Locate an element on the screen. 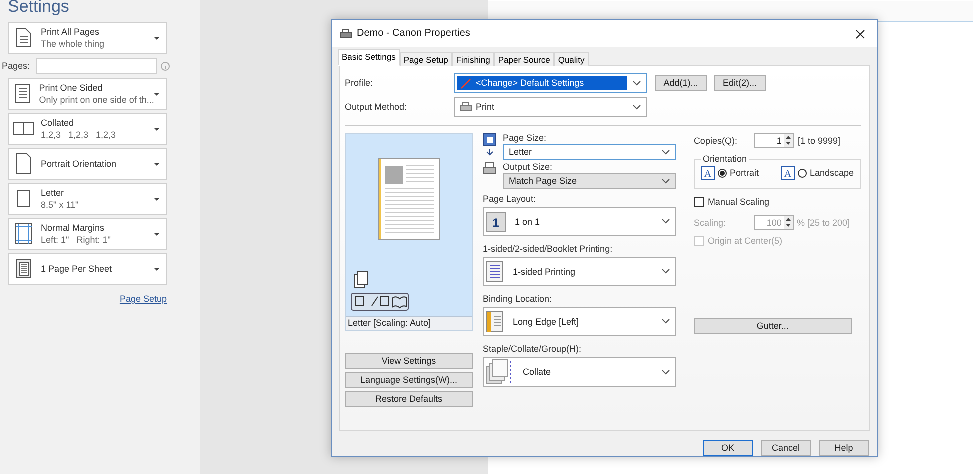 The height and width of the screenshot is (474, 973). profile-dropdown: <Change> Default Settings is located at coordinates (550, 83).